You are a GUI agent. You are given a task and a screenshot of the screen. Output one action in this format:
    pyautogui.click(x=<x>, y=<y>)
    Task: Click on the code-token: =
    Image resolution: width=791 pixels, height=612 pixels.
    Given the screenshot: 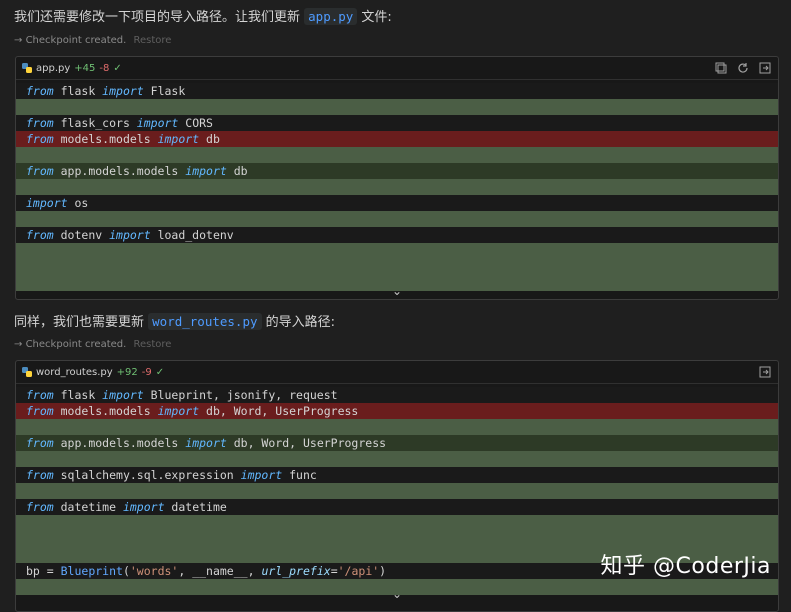 What is the action you would take?
    pyautogui.click(x=334, y=571)
    